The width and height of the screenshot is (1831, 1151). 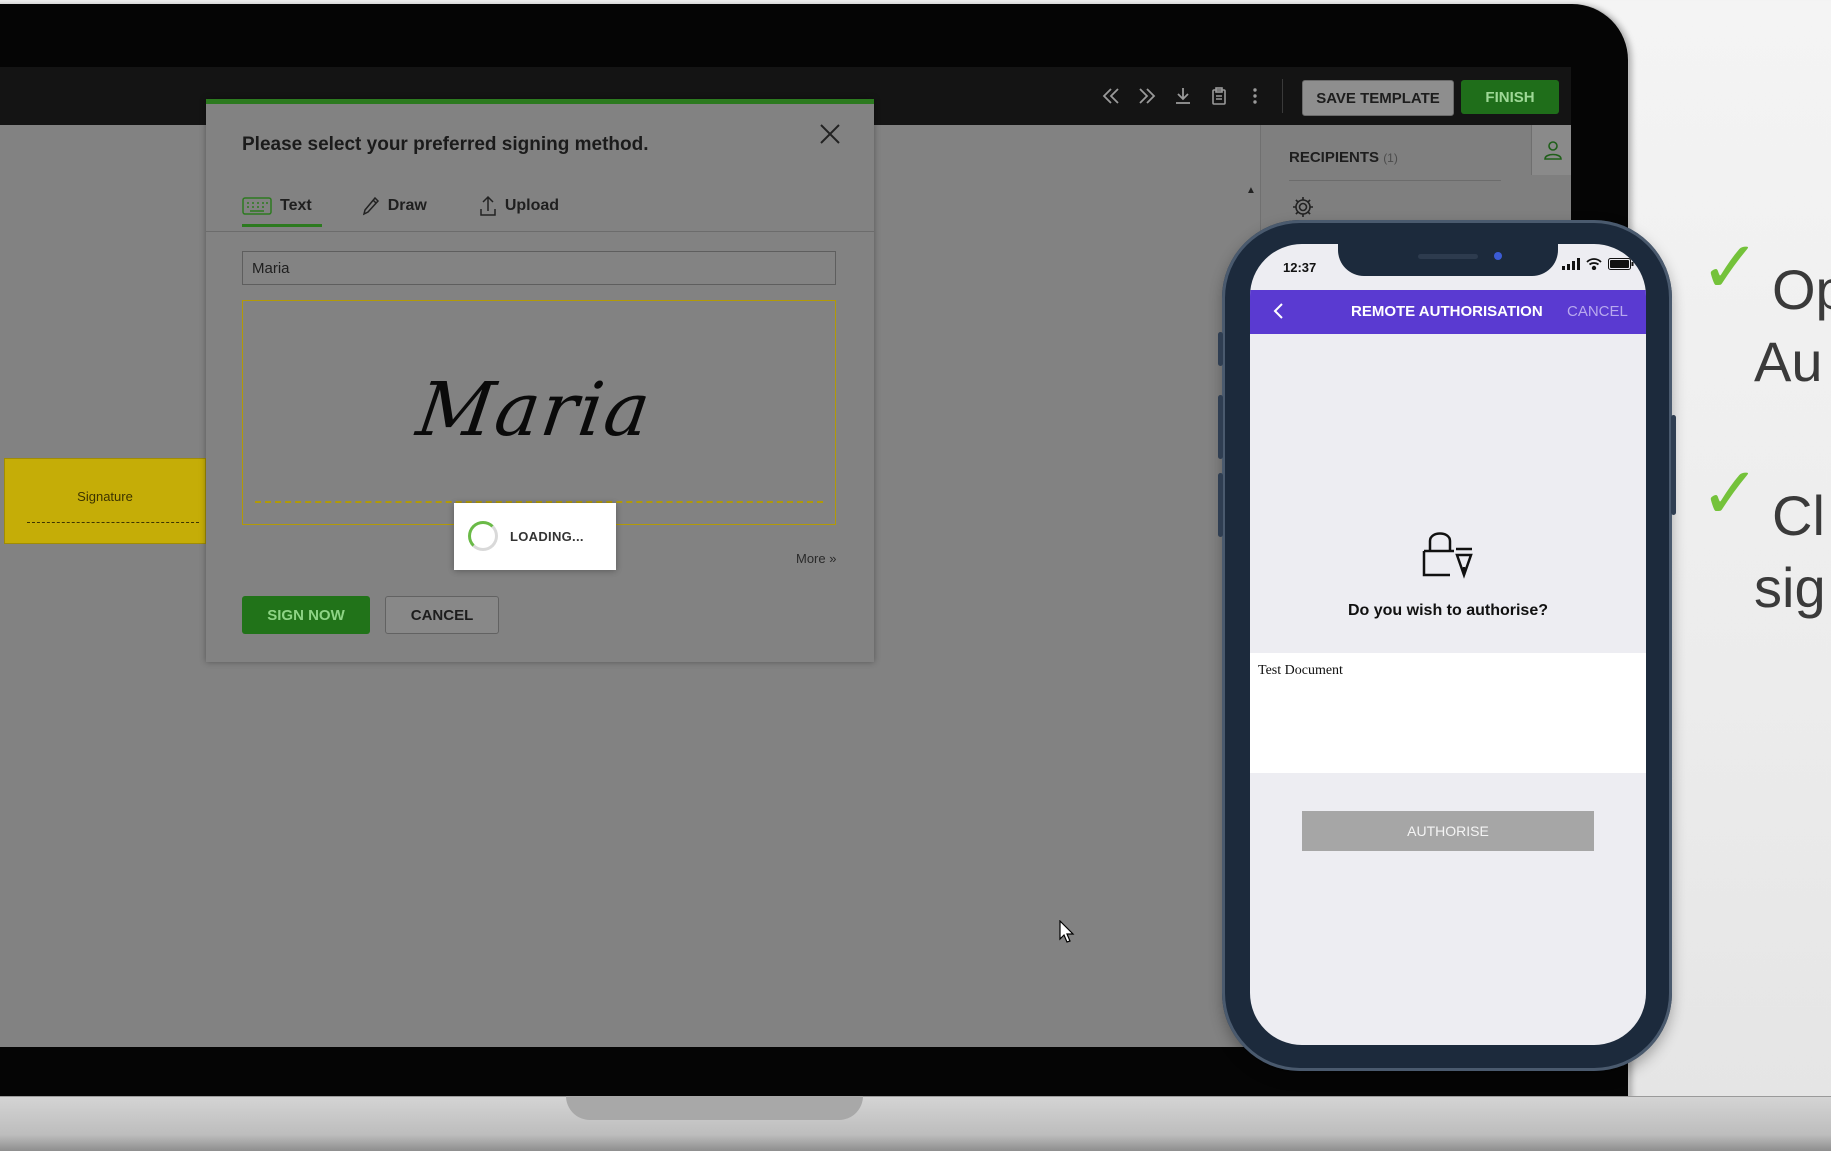 What do you see at coordinates (539, 268) in the screenshot?
I see `signature-name-input` at bounding box center [539, 268].